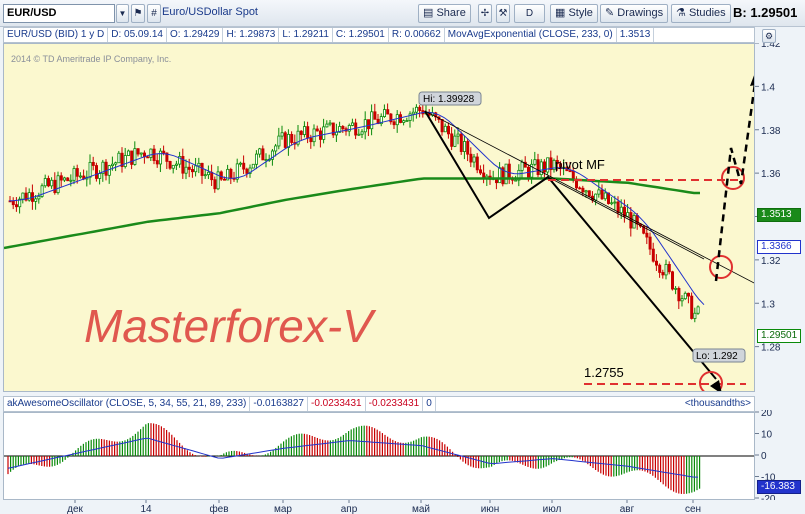 The height and width of the screenshot is (514, 805). Describe the element at coordinates (228, 326) in the screenshot. I see `watermark-text: Masterforex-V` at that location.